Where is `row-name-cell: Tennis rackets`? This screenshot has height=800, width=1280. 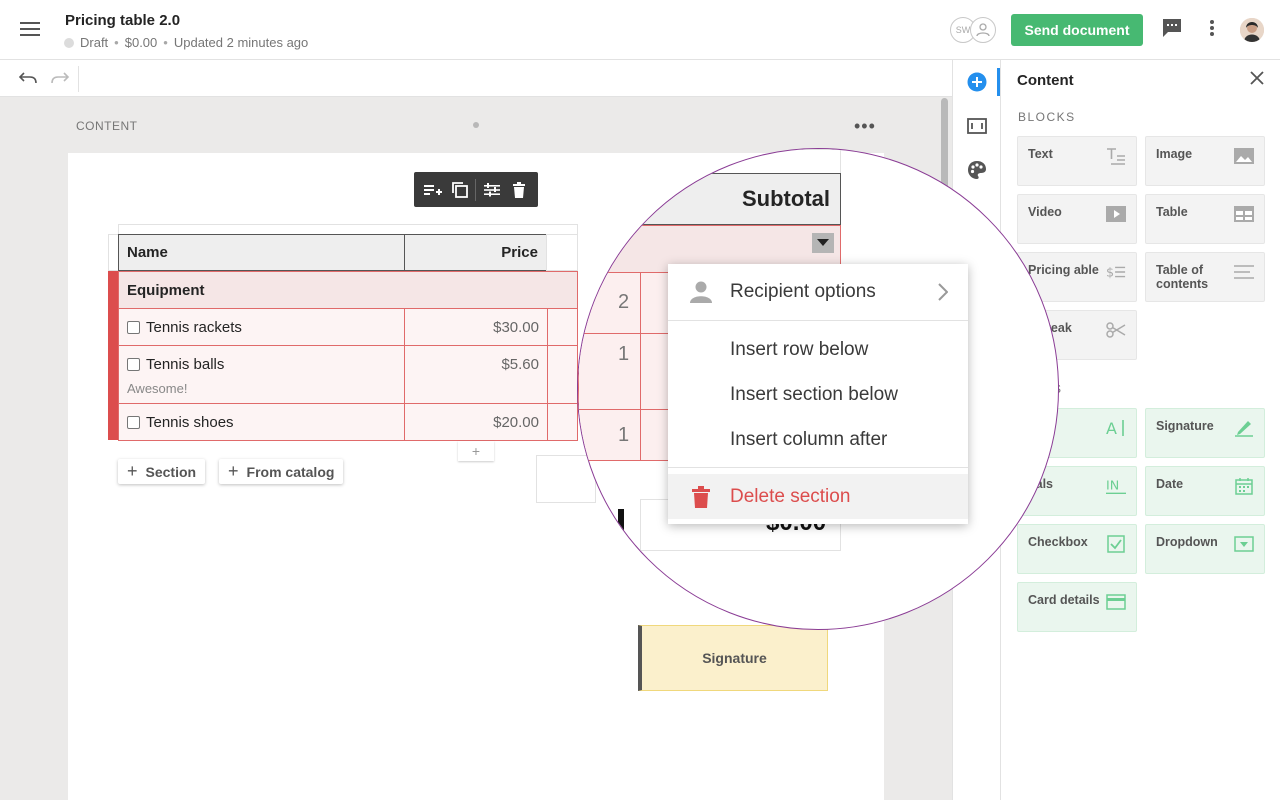
row-name-cell: Tennis rackets is located at coordinates (261, 327).